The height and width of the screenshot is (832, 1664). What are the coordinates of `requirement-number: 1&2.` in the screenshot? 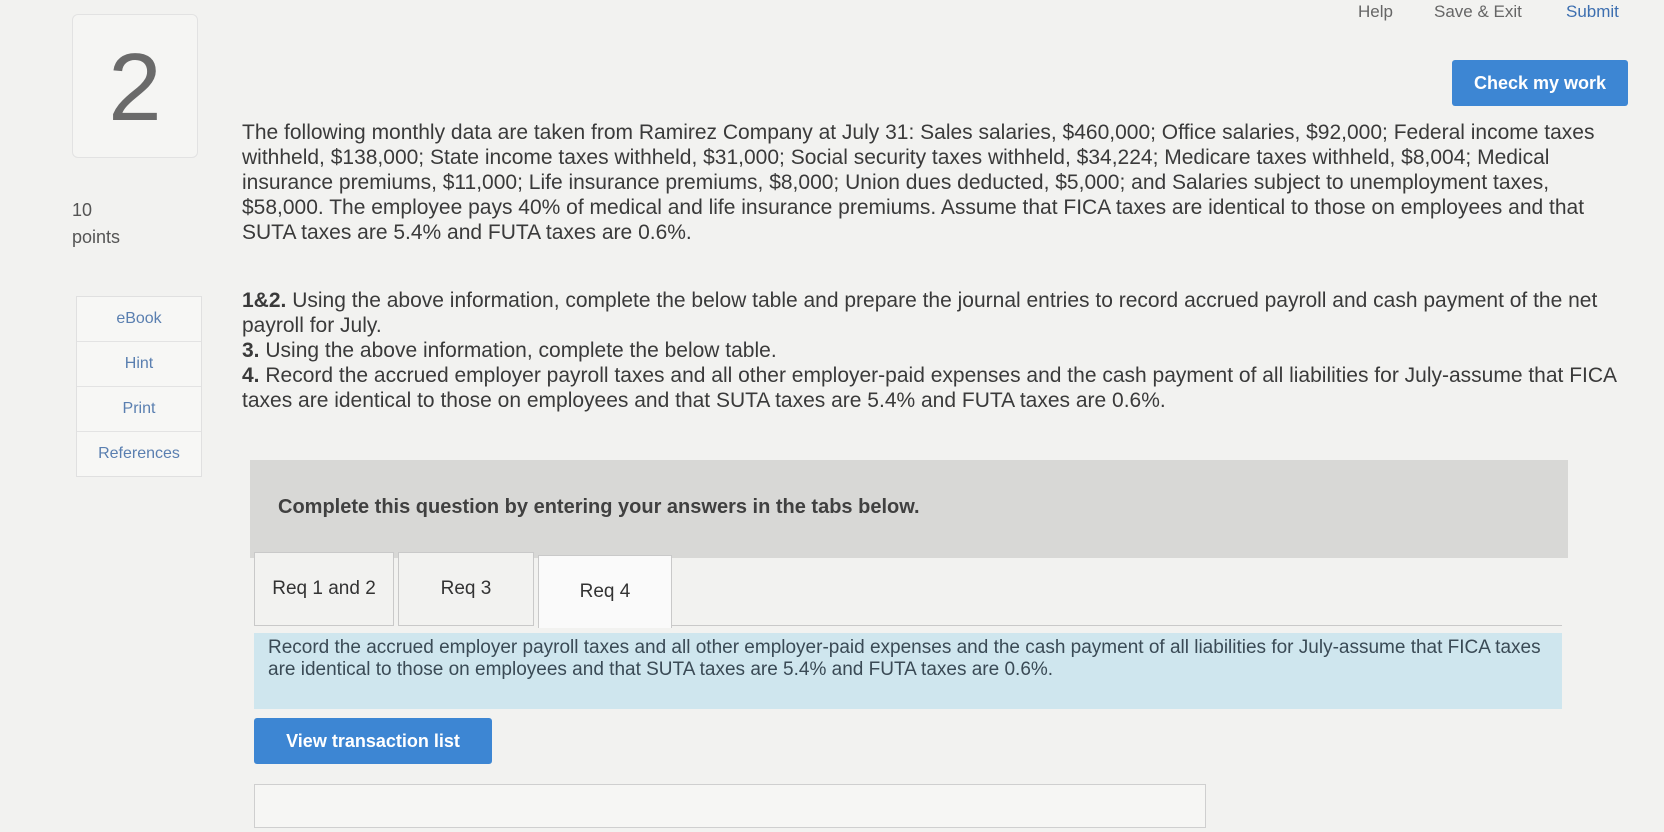 It's located at (264, 300).